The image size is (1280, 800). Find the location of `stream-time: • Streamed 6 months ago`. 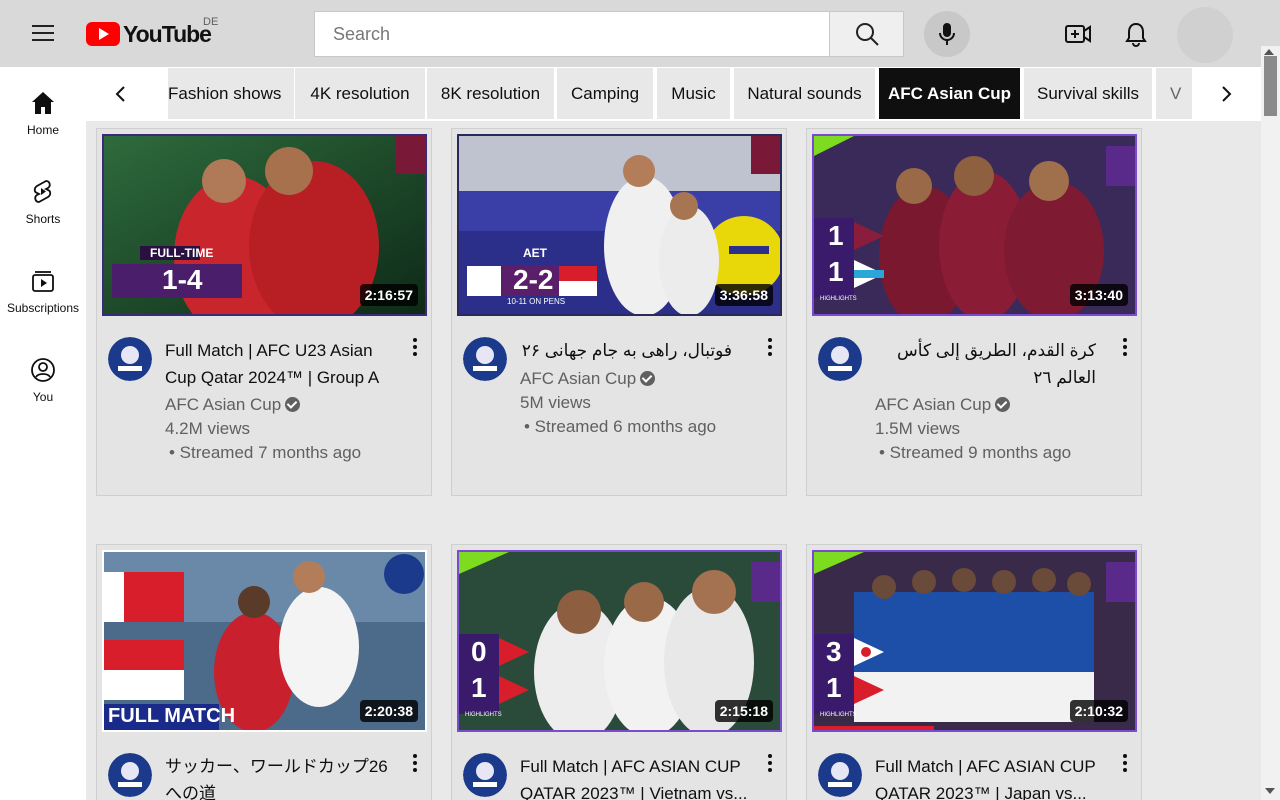

stream-time: • Streamed 6 months ago is located at coordinates (620, 426).